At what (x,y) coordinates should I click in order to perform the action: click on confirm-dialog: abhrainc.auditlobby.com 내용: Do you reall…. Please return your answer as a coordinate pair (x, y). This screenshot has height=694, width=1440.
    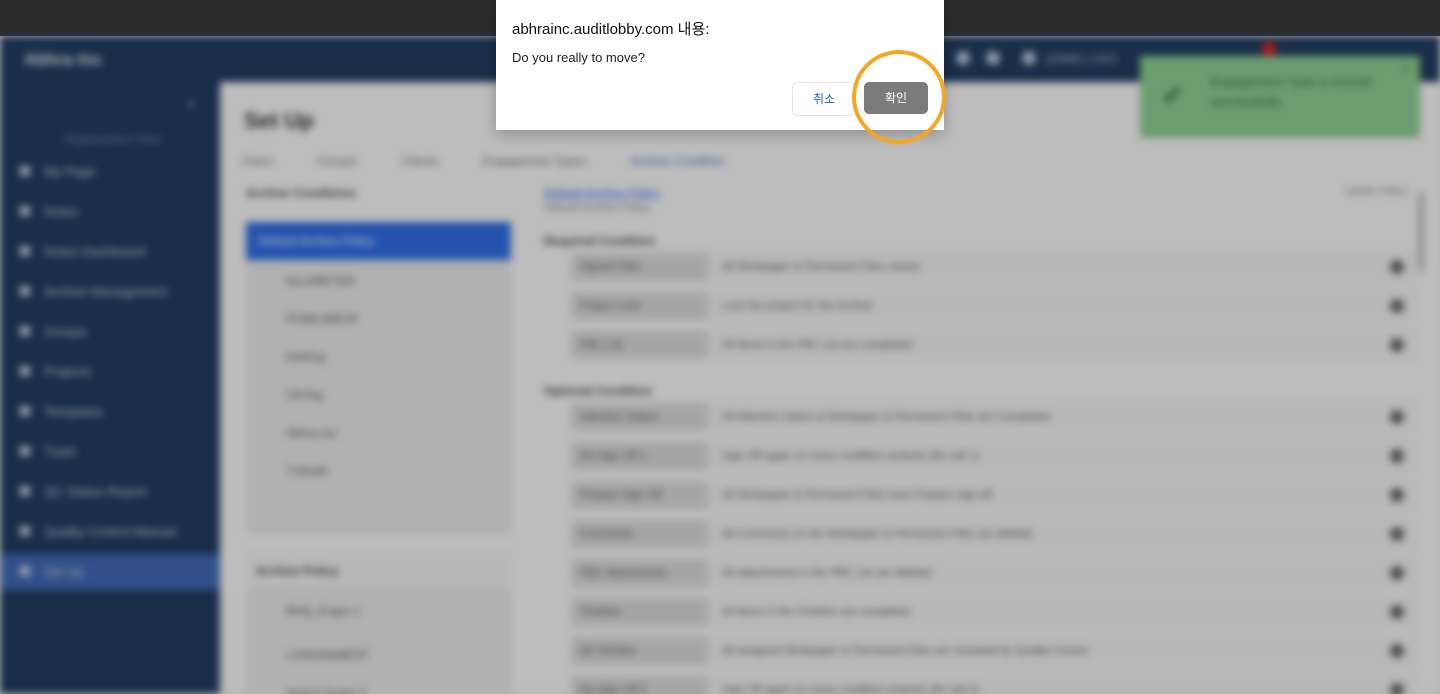
    Looking at the image, I should click on (720, 65).